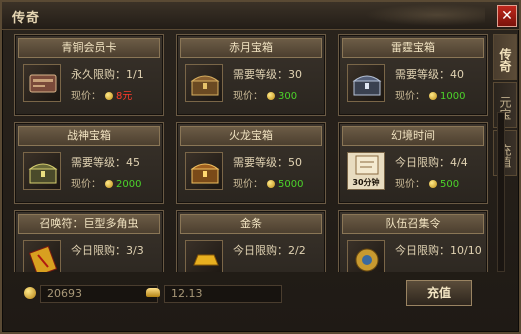 The height and width of the screenshot is (334, 521). Describe the element at coordinates (413, 48) in the screenshot. I see `item-name: 雷霆宝箱` at that location.